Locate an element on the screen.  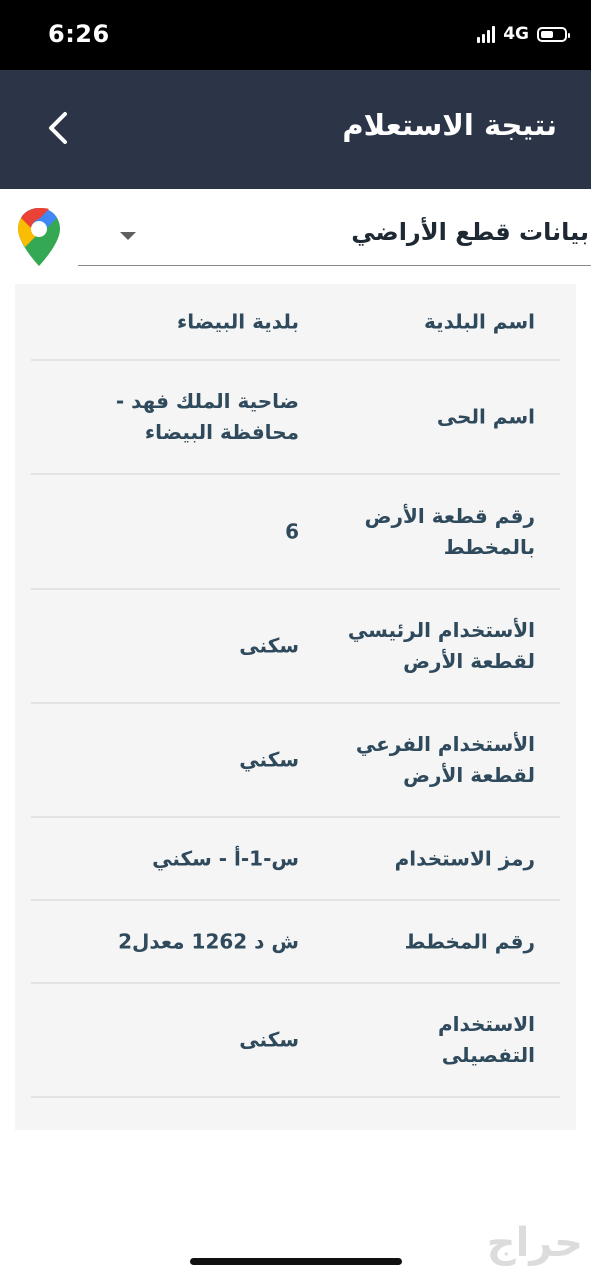
battery-icon is located at coordinates (553, 34).